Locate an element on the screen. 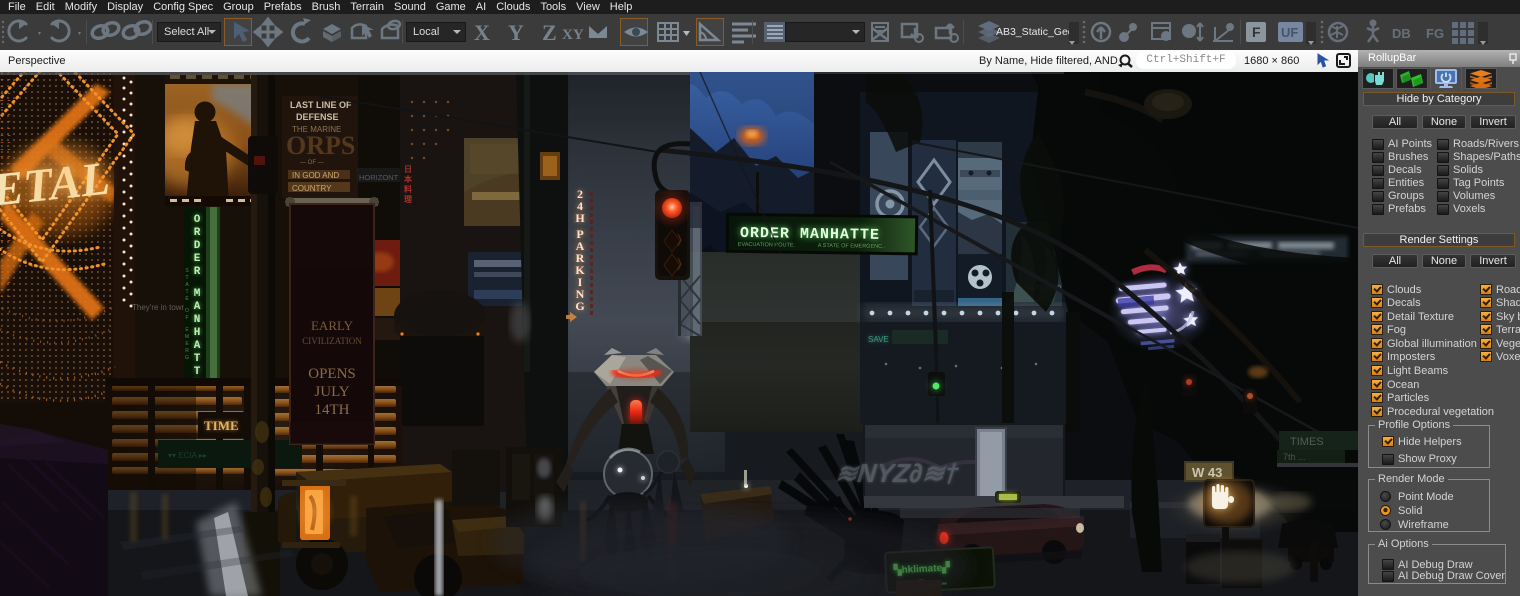 This screenshot has width=1520, height=596. svg-text: — OF — is located at coordinates (312, 163).